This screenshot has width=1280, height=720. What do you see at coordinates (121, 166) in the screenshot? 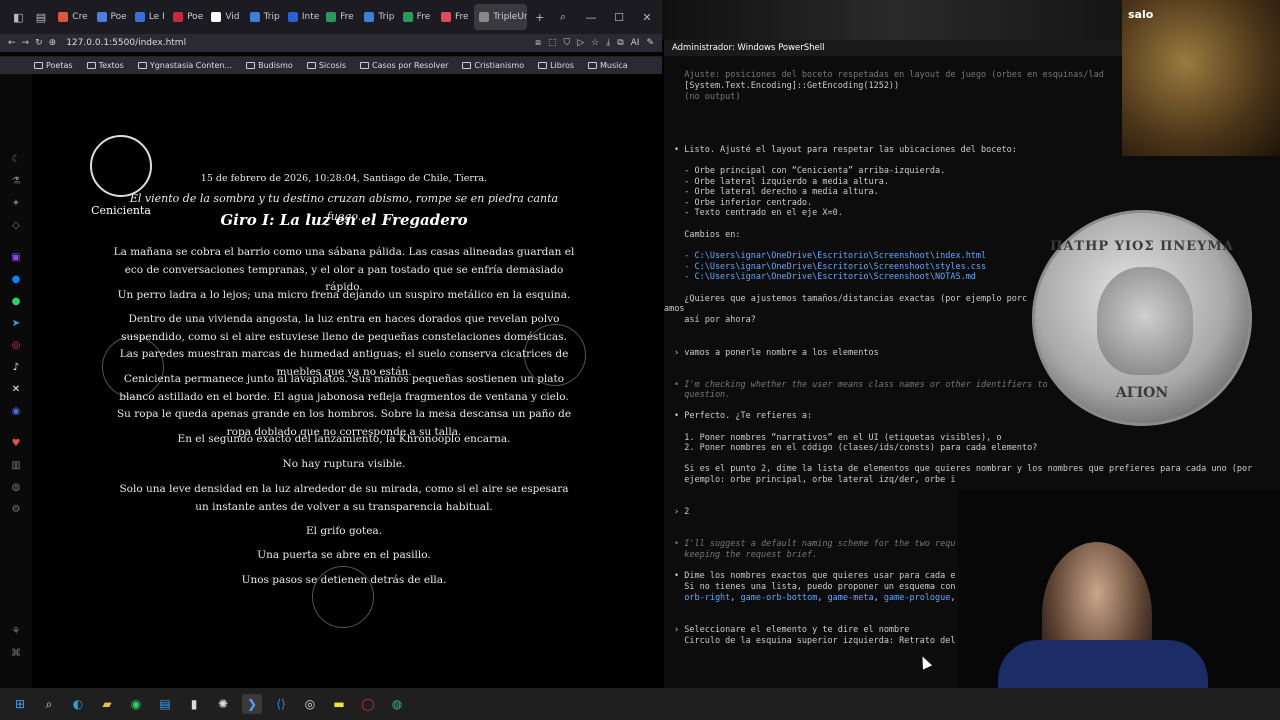
I see `orb-main` at bounding box center [121, 166].